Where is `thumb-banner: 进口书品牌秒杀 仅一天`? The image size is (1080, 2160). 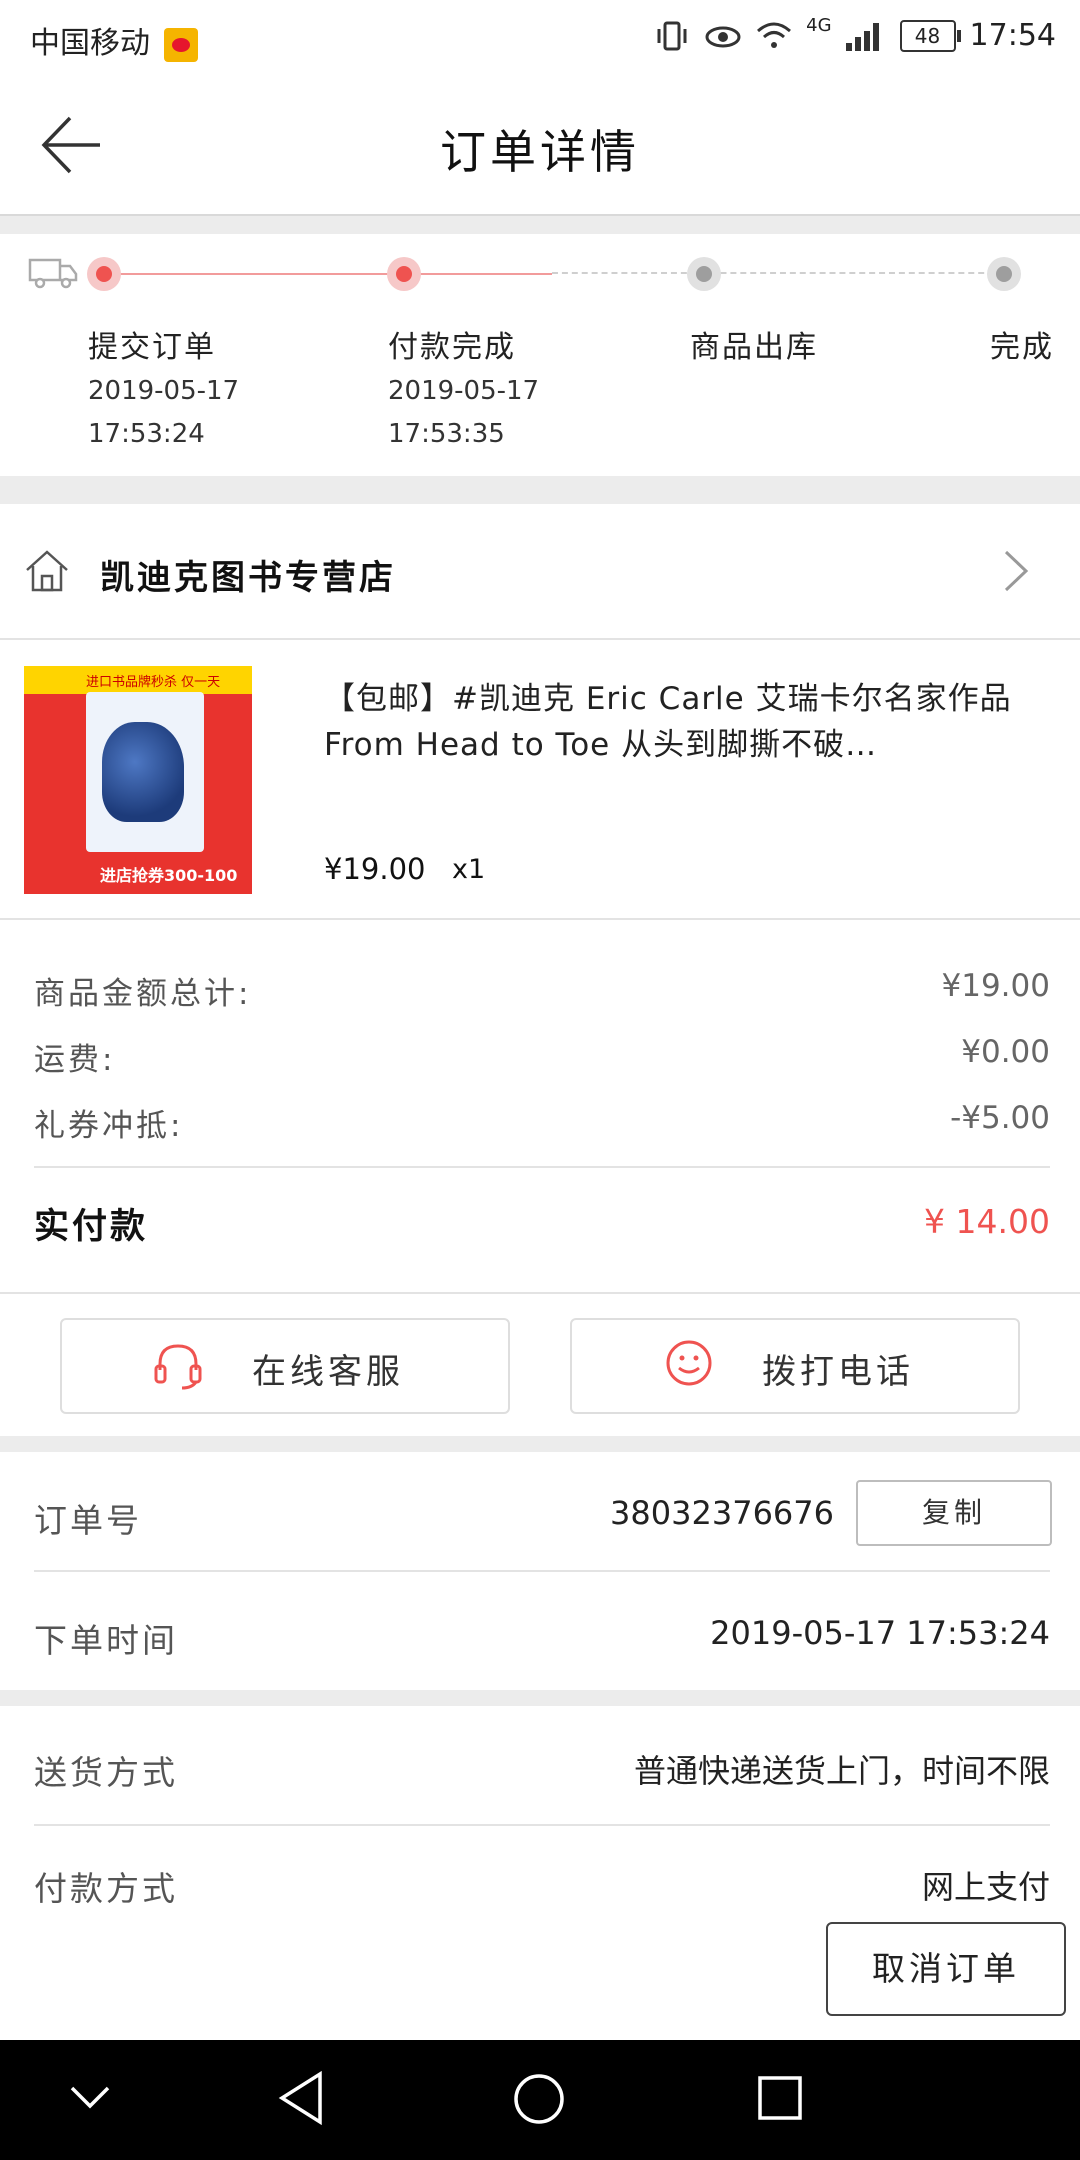
thumb-banner: 进口书品牌秒杀 仅一天 is located at coordinates (138, 680).